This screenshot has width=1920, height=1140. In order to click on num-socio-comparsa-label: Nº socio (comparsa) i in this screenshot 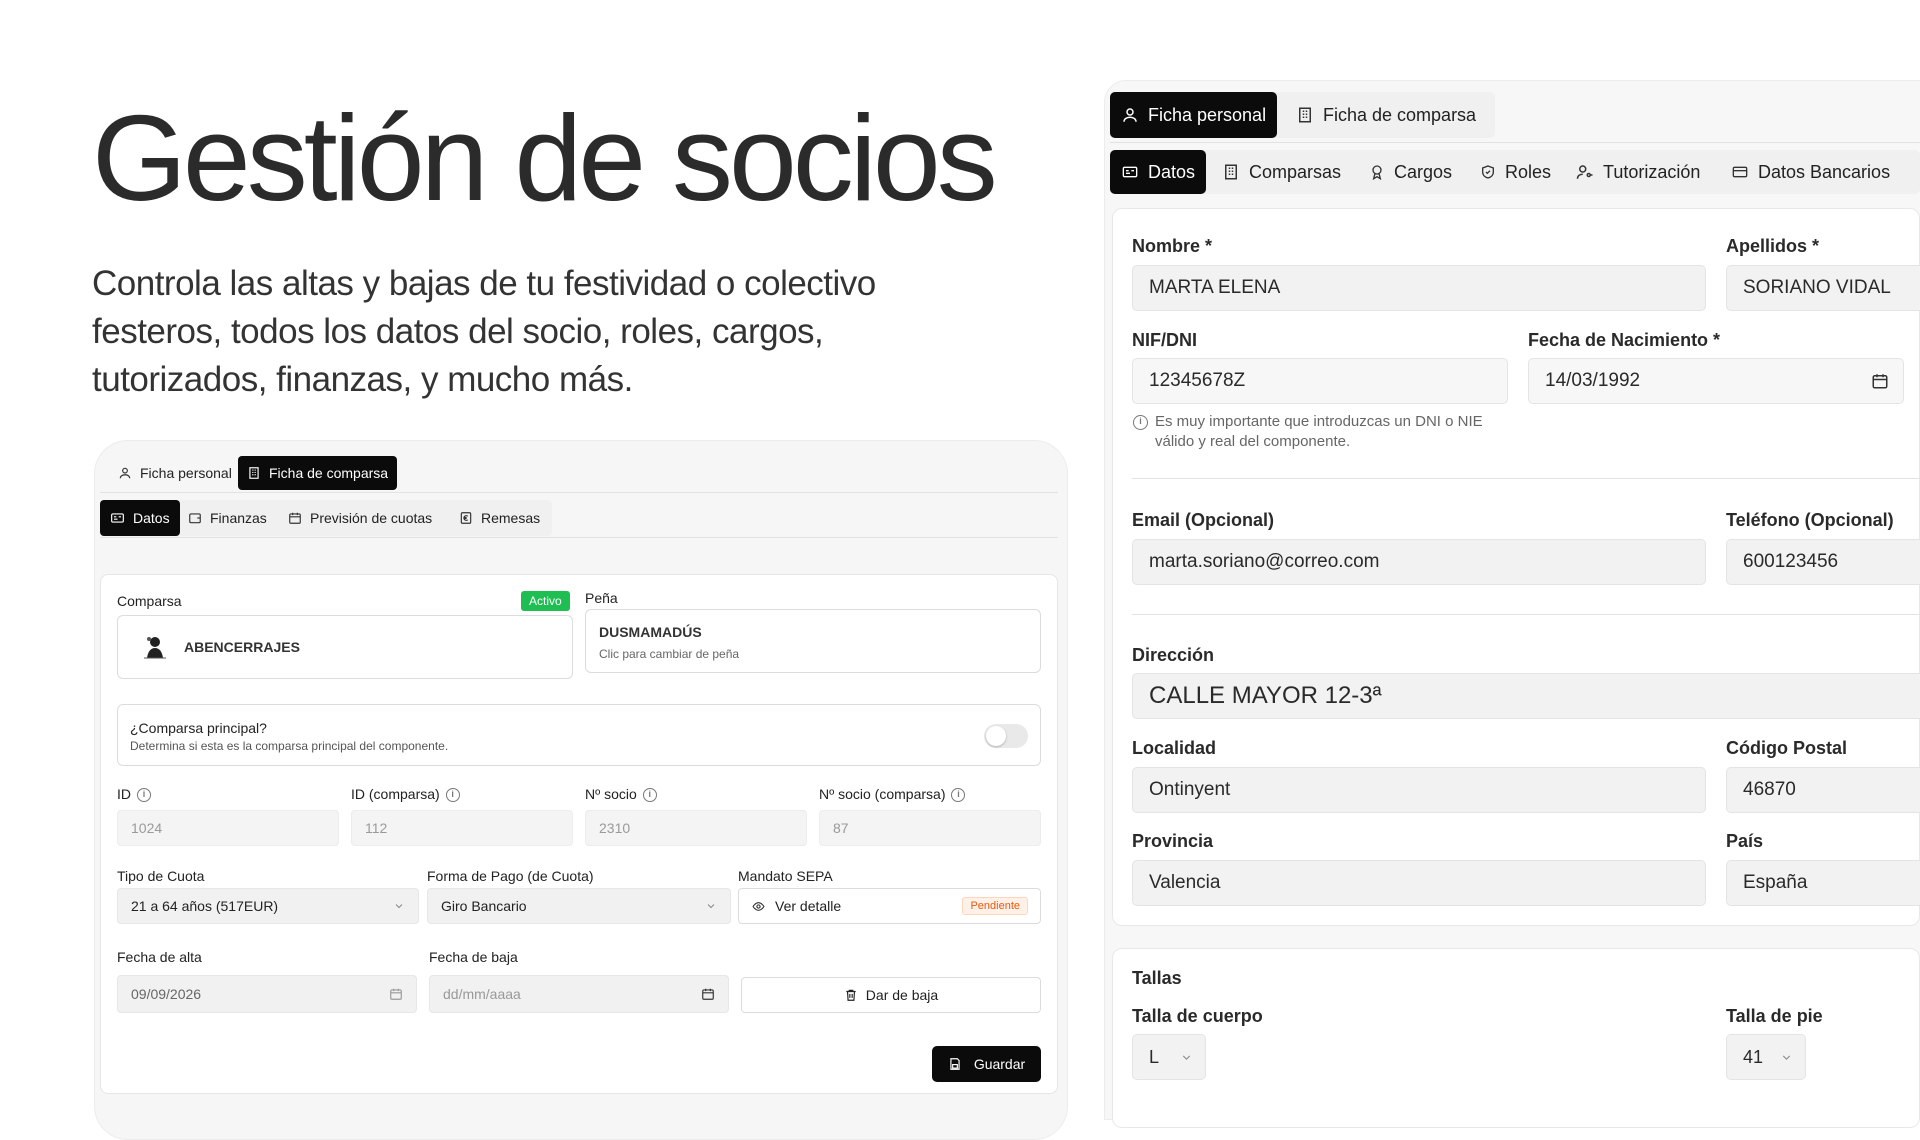, I will do `click(892, 794)`.